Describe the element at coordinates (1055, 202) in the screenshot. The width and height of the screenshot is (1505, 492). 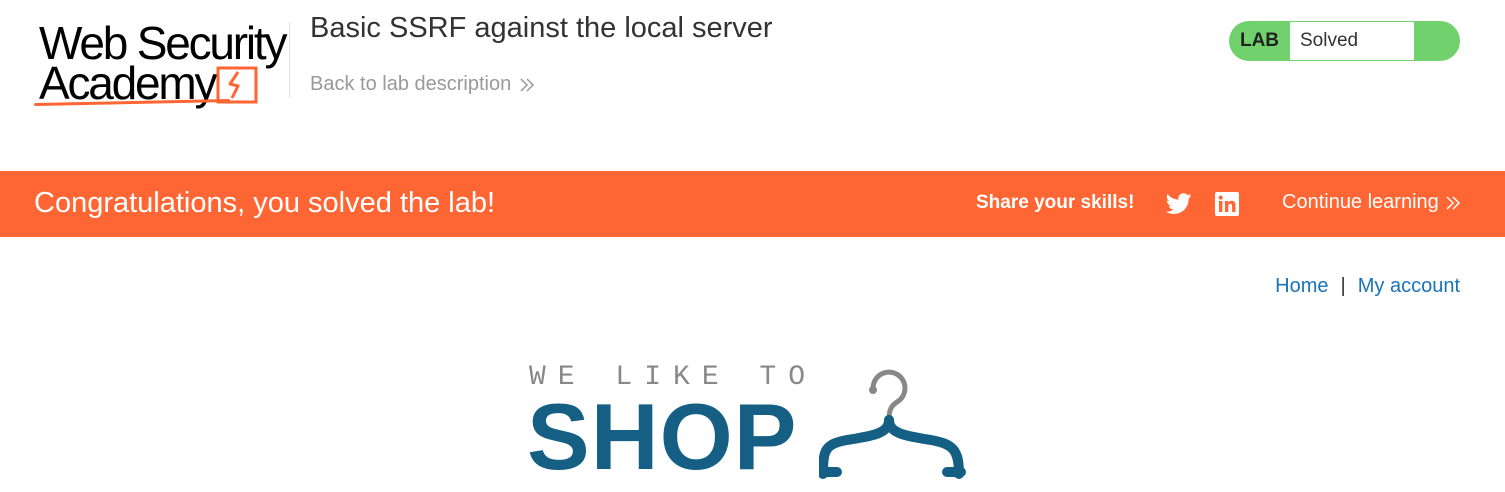
I see `share-skills-label: Share your skills!` at that location.